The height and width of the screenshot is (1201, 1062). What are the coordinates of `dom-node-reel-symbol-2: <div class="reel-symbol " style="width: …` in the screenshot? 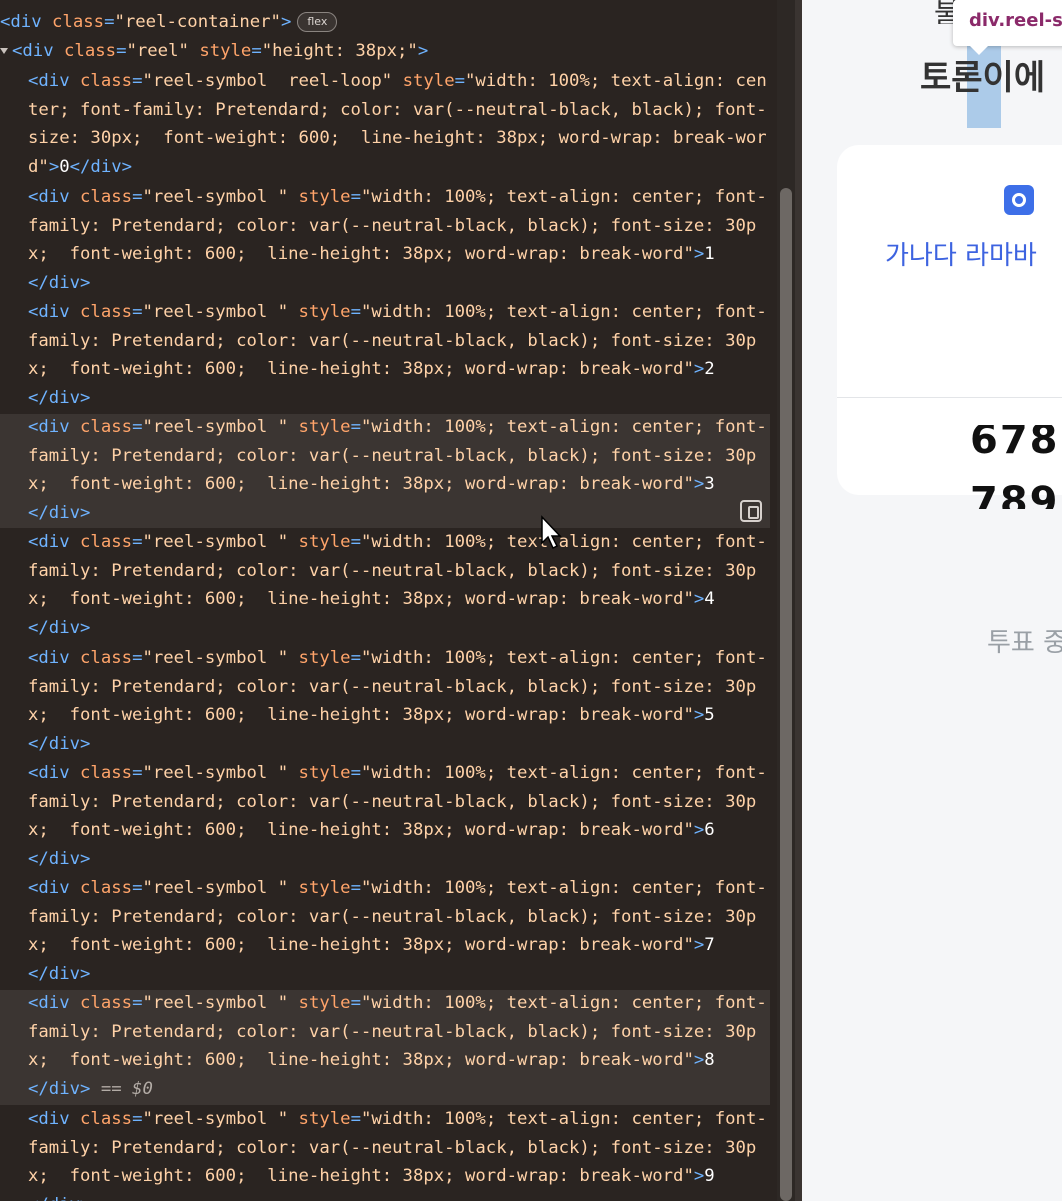 It's located at (397, 312).